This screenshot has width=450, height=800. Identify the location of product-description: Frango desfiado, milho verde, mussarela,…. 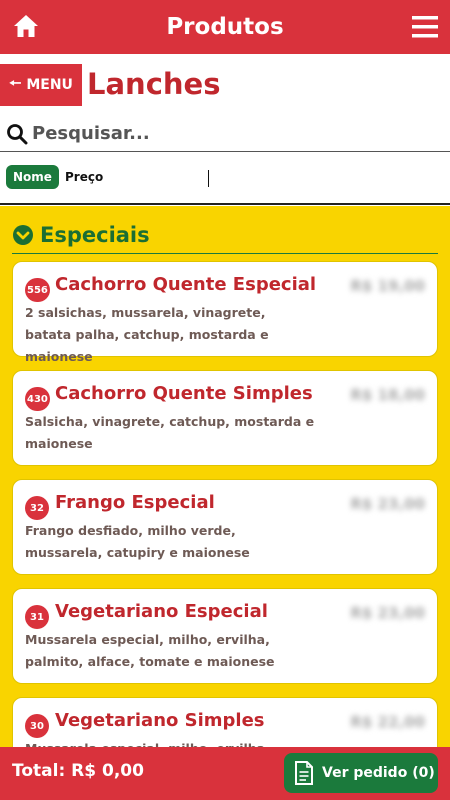
(137, 541).